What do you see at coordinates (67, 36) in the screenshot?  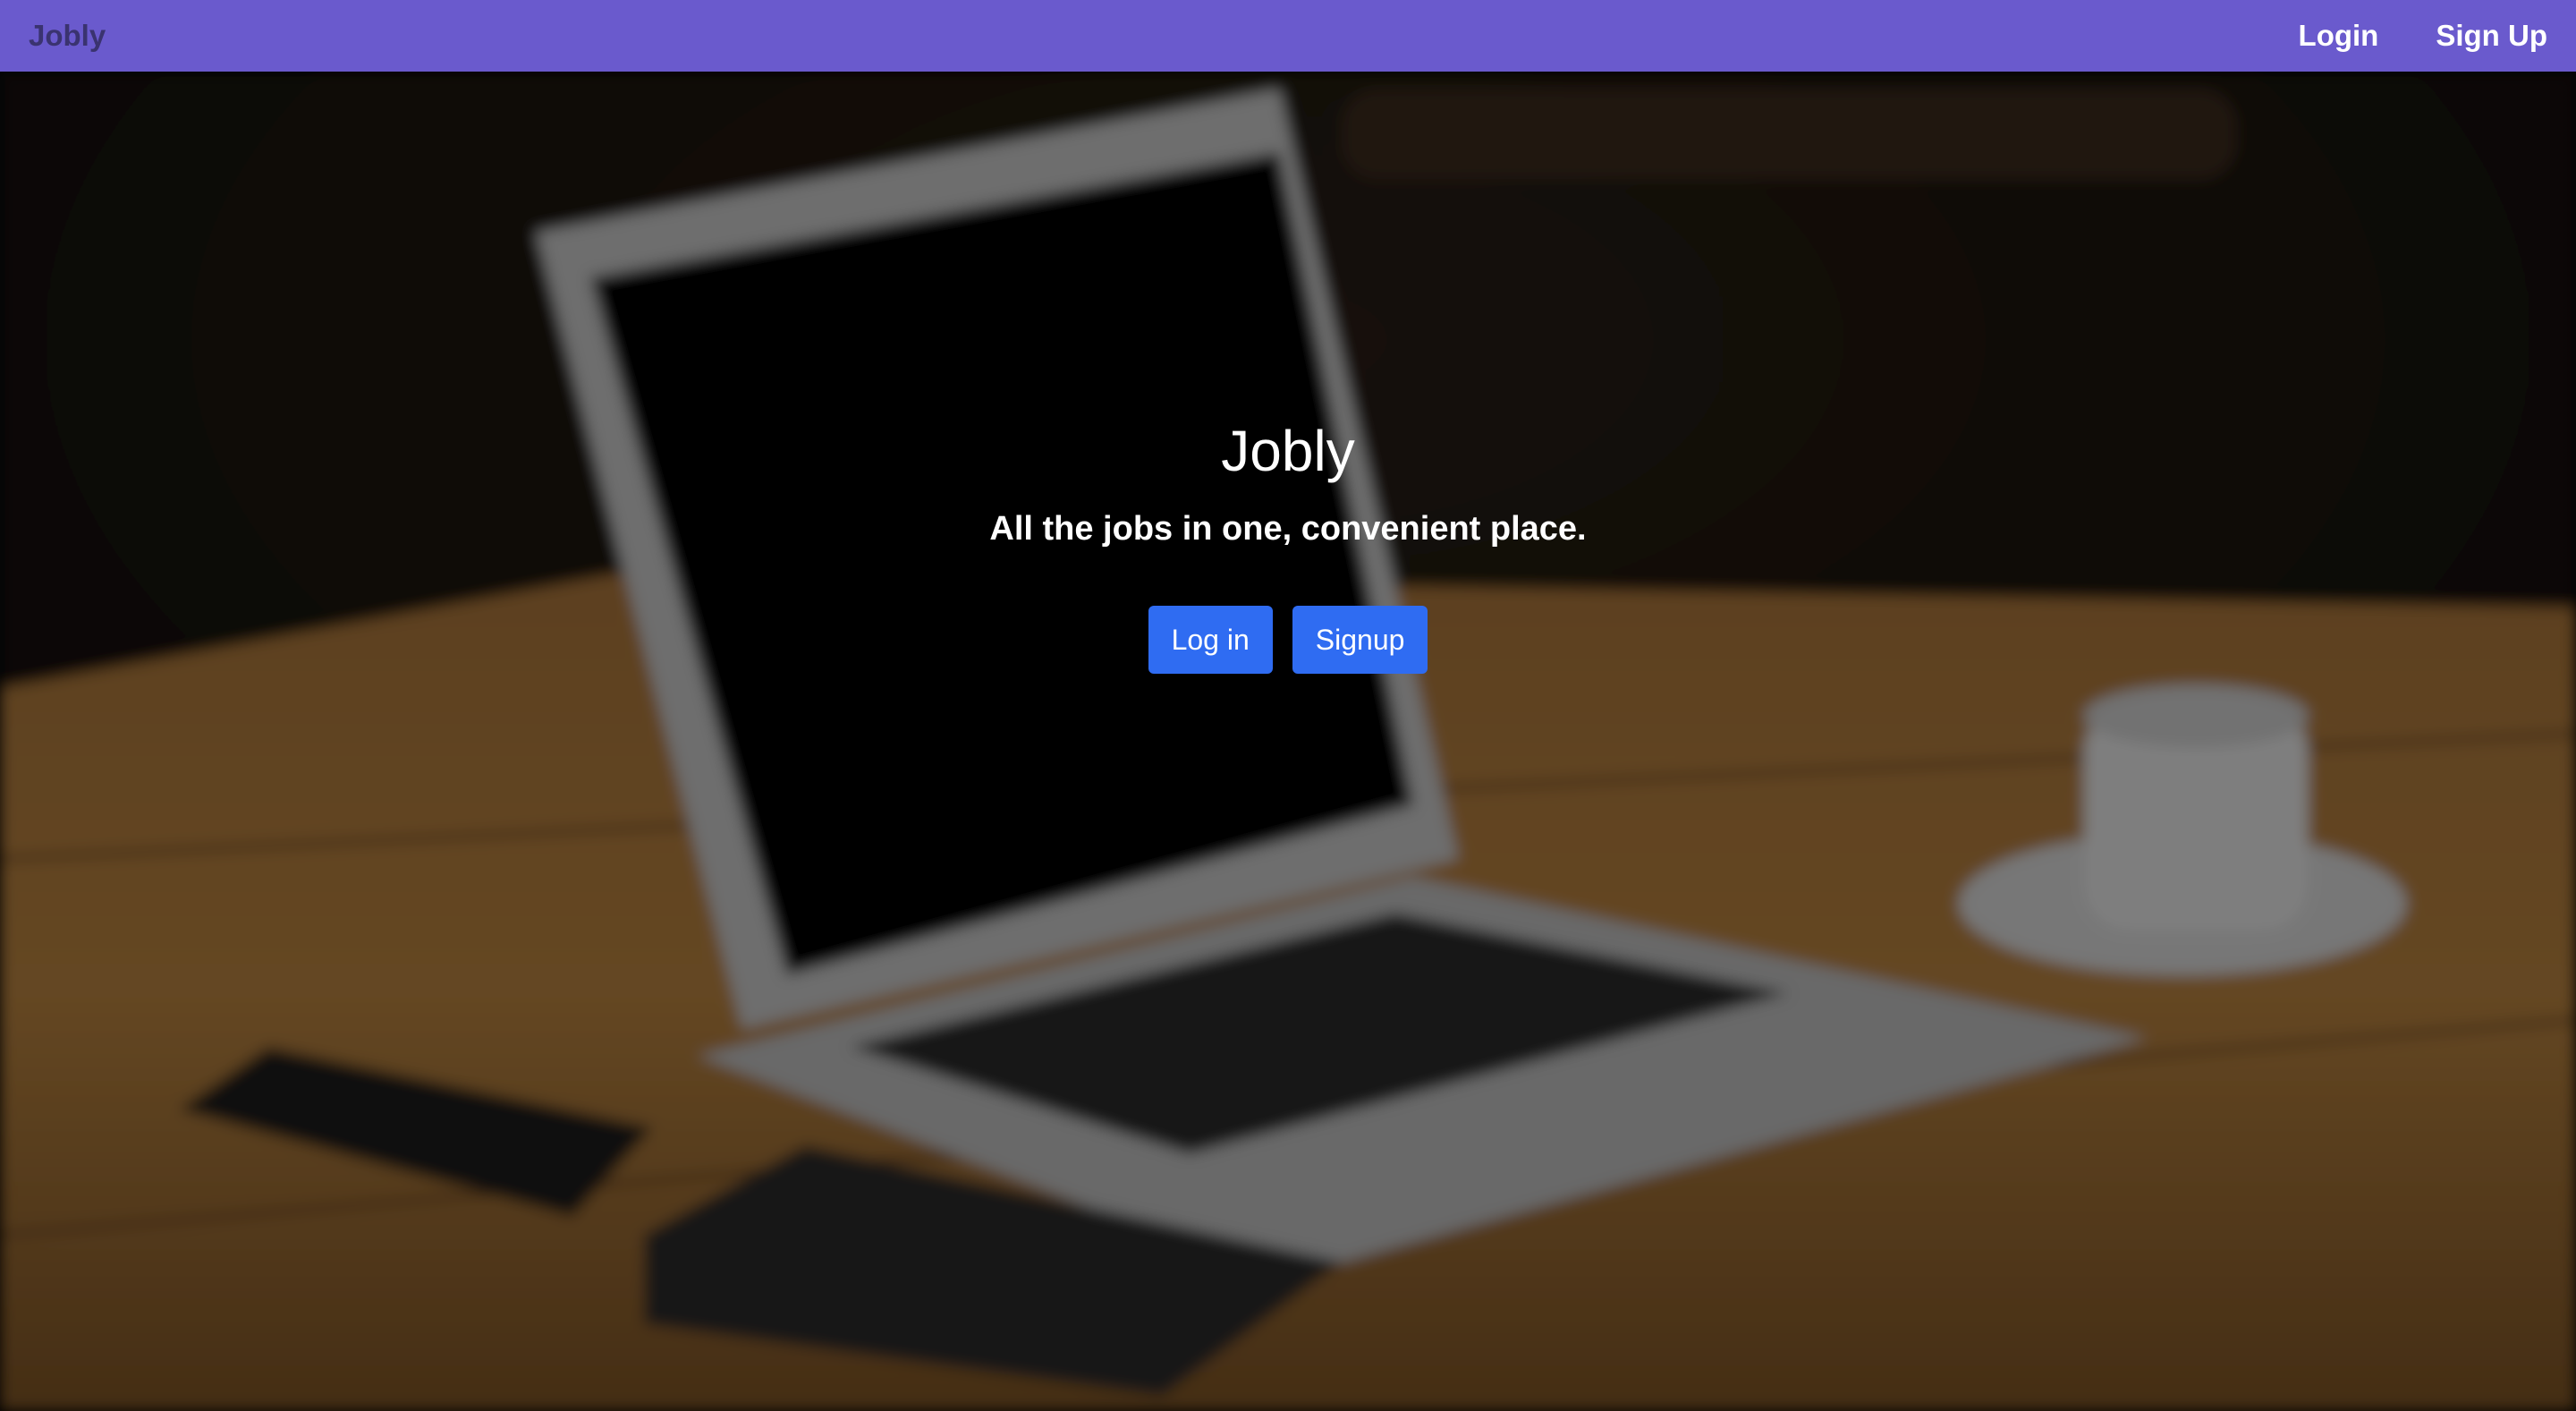 I see `brand-logo-link: Jobly` at bounding box center [67, 36].